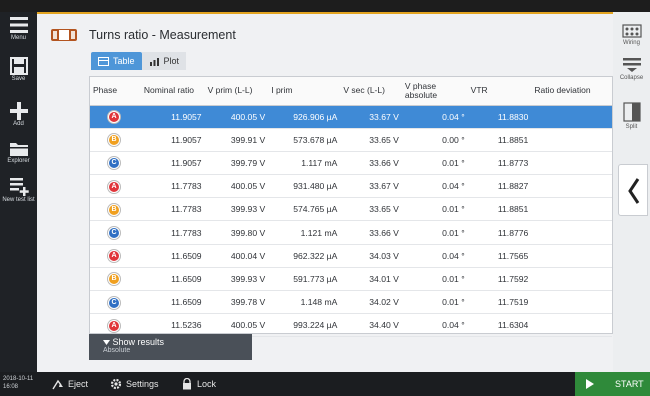 The height and width of the screenshot is (396, 650). Describe the element at coordinates (236, 91) in the screenshot. I see `column-header-v-prim: V prim (L-L)` at that location.